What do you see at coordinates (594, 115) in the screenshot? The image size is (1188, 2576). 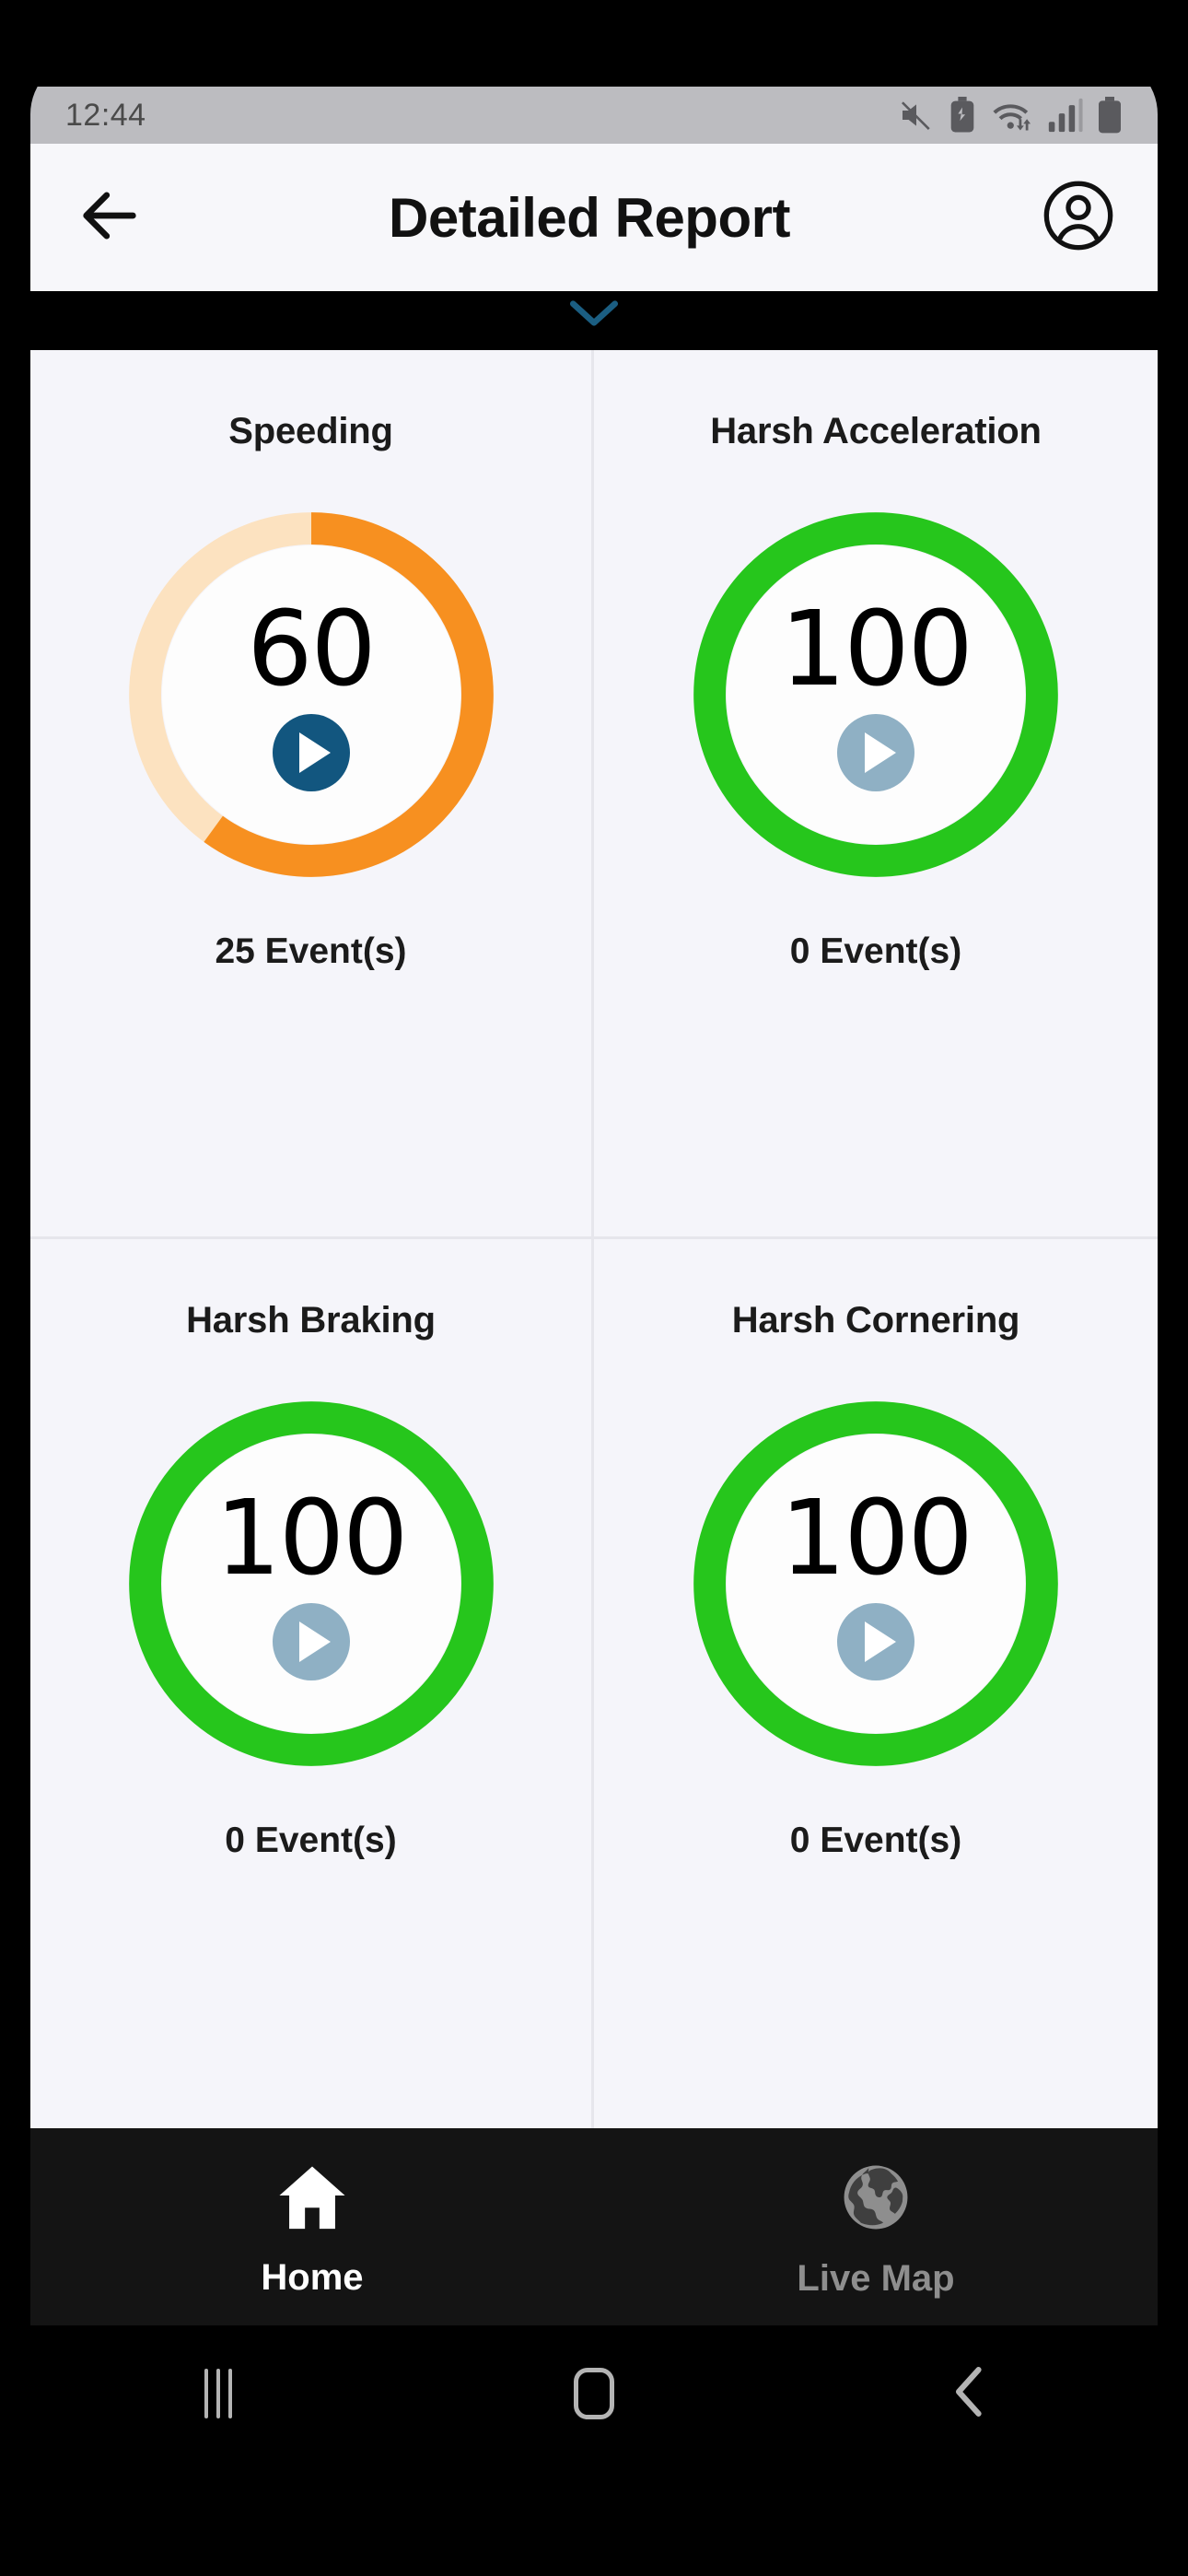 I see `status-bar: 12:44` at bounding box center [594, 115].